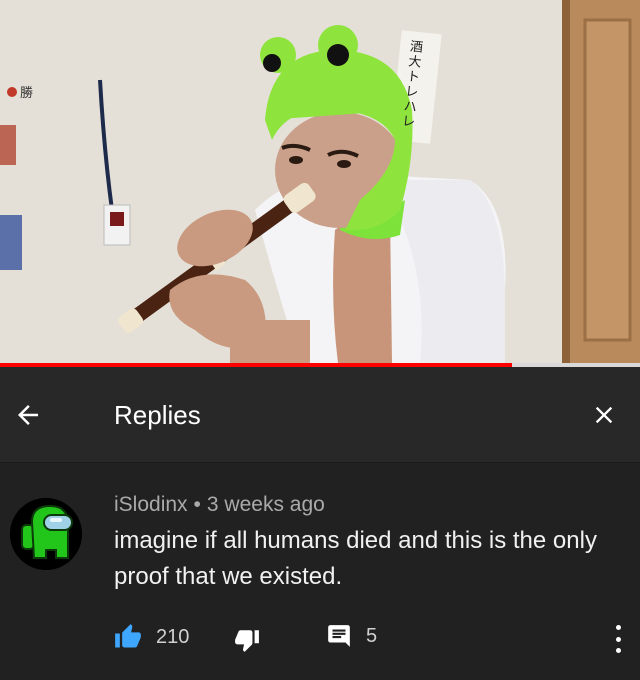 The width and height of the screenshot is (640, 680). I want to click on like-button: 210, so click(151, 637).